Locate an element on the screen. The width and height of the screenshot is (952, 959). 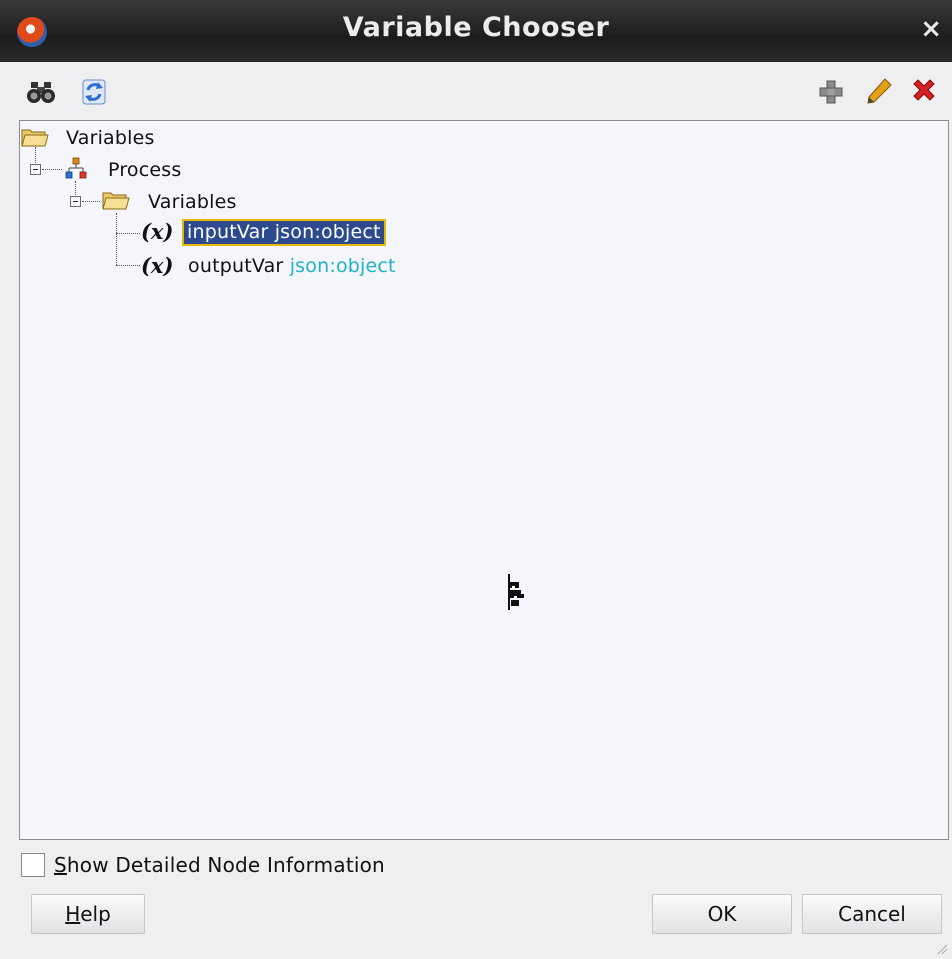
binoculars-icon is located at coordinates (41, 92).